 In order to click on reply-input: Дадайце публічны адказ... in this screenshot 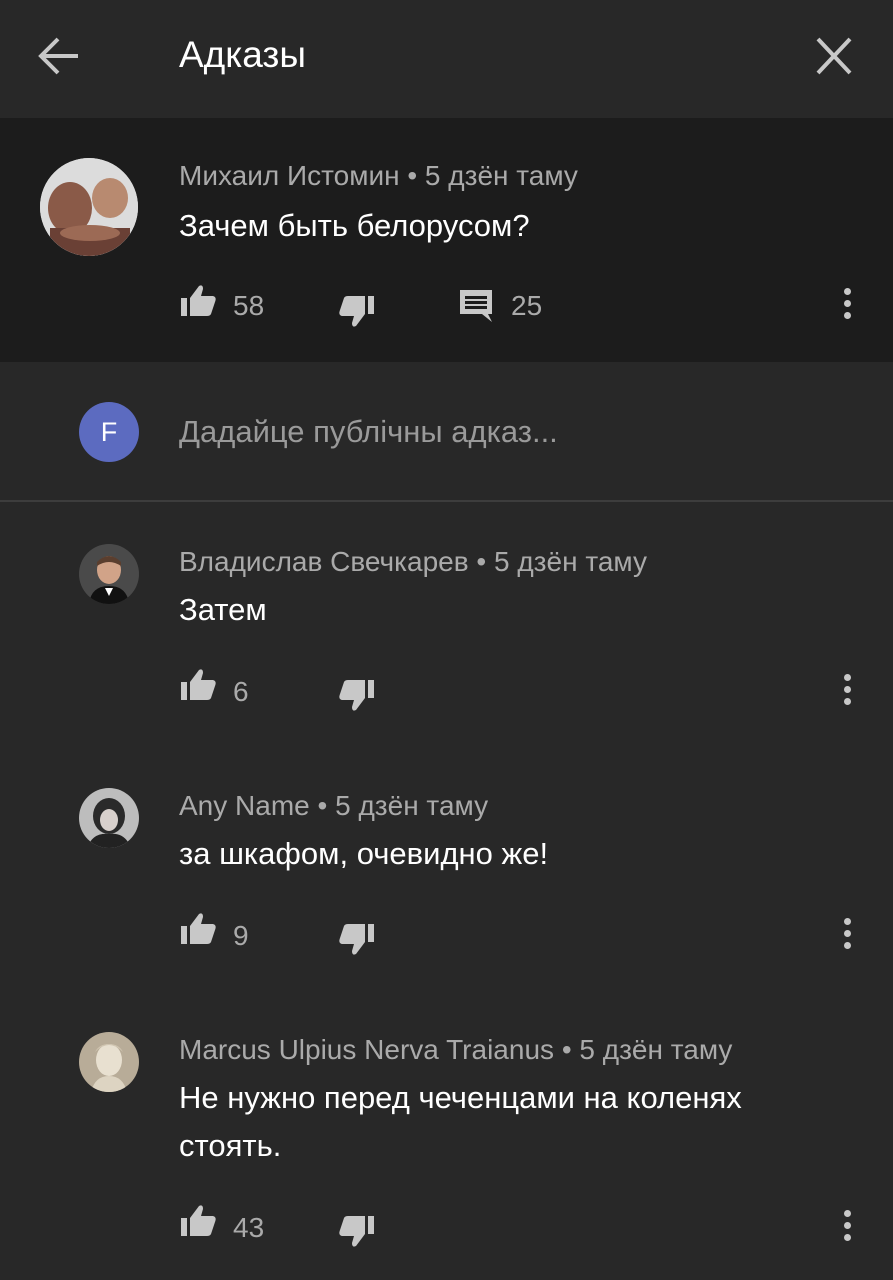, I will do `click(368, 432)`.